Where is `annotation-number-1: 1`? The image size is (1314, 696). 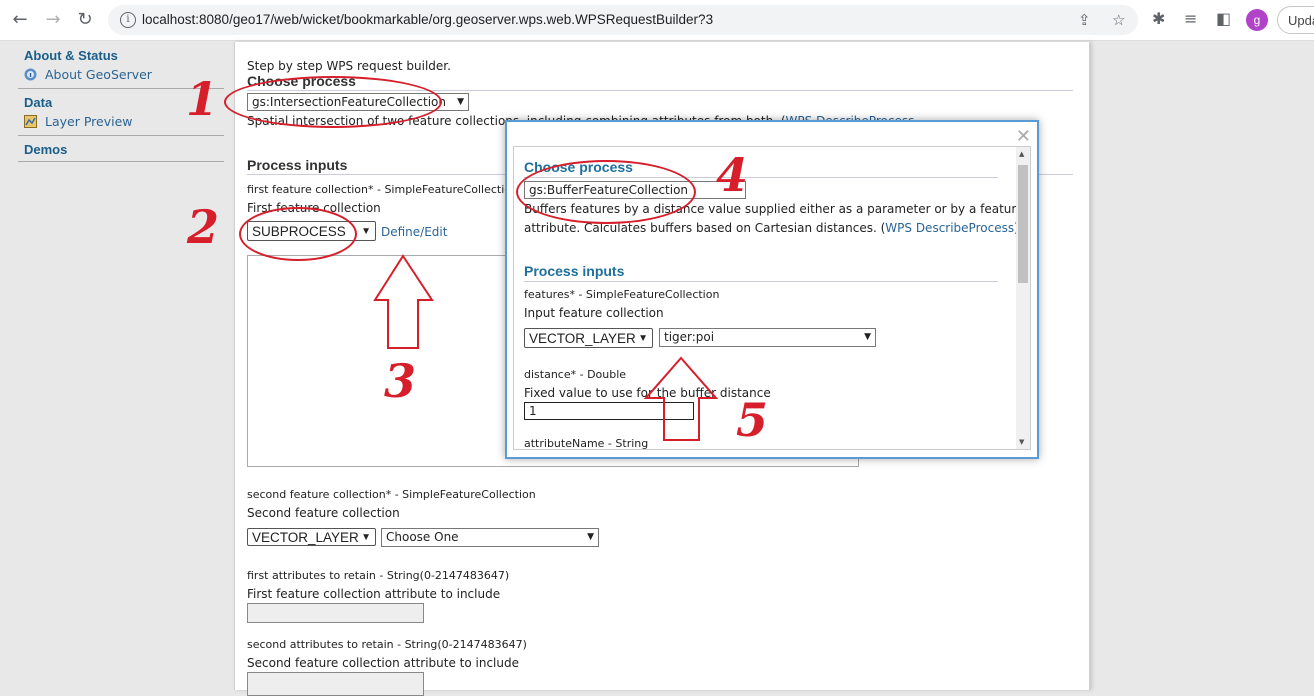 annotation-number-1: 1 is located at coordinates (202, 99).